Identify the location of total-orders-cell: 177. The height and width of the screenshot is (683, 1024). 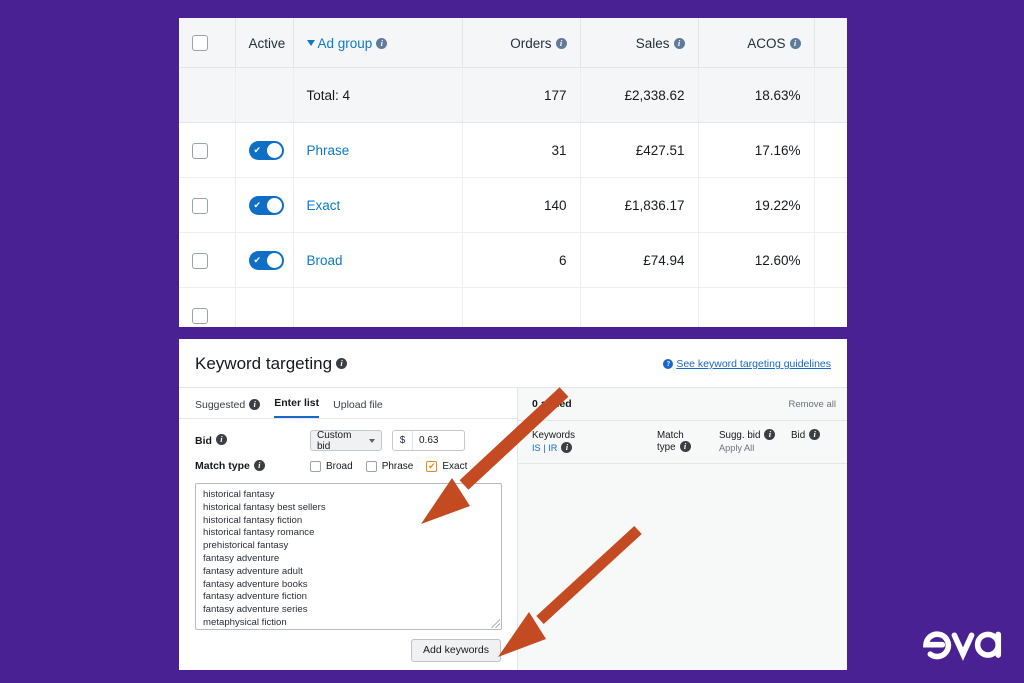
(521, 95).